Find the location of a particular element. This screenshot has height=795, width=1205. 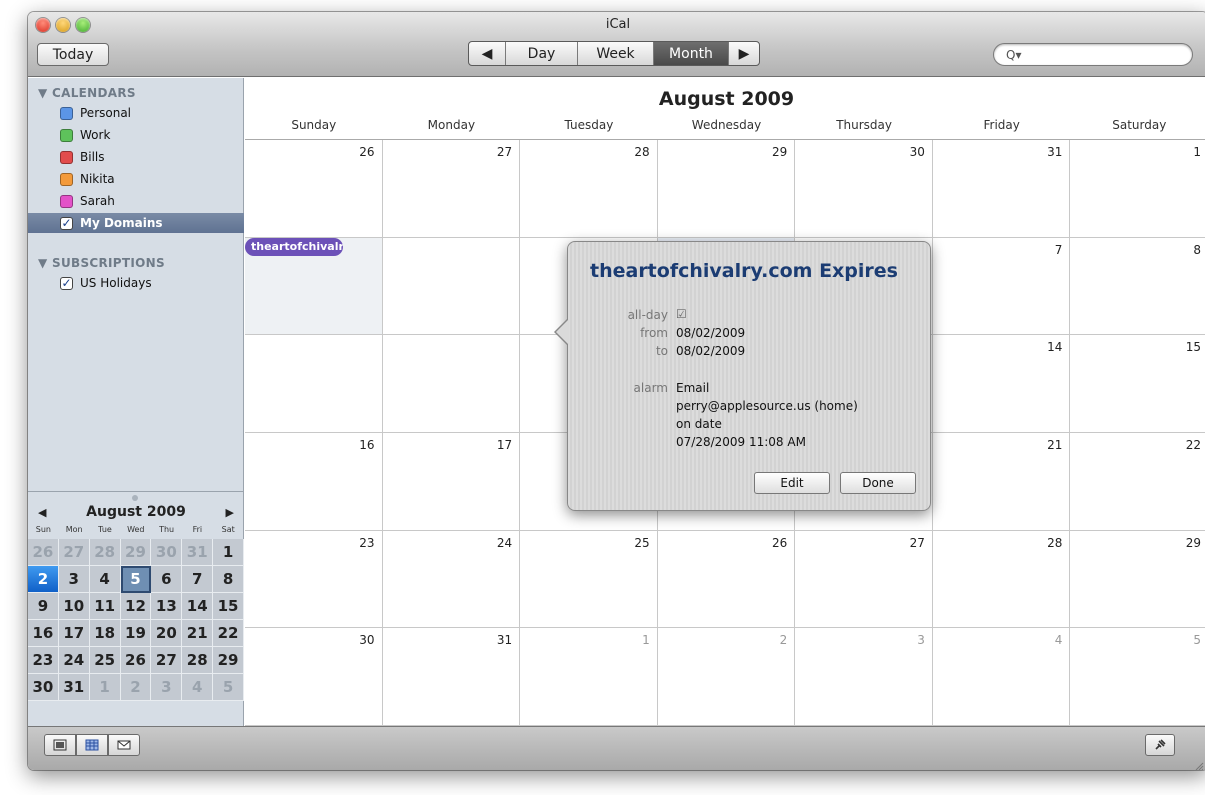

mini-day: 21 is located at coordinates (198, 633).